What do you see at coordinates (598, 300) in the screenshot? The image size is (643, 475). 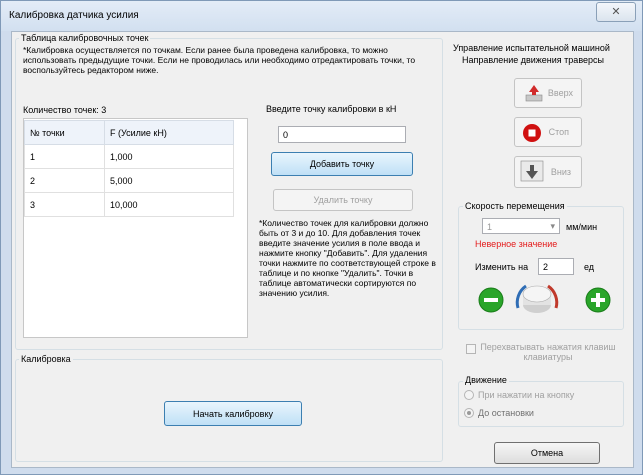 I see `plus-icon` at bounding box center [598, 300].